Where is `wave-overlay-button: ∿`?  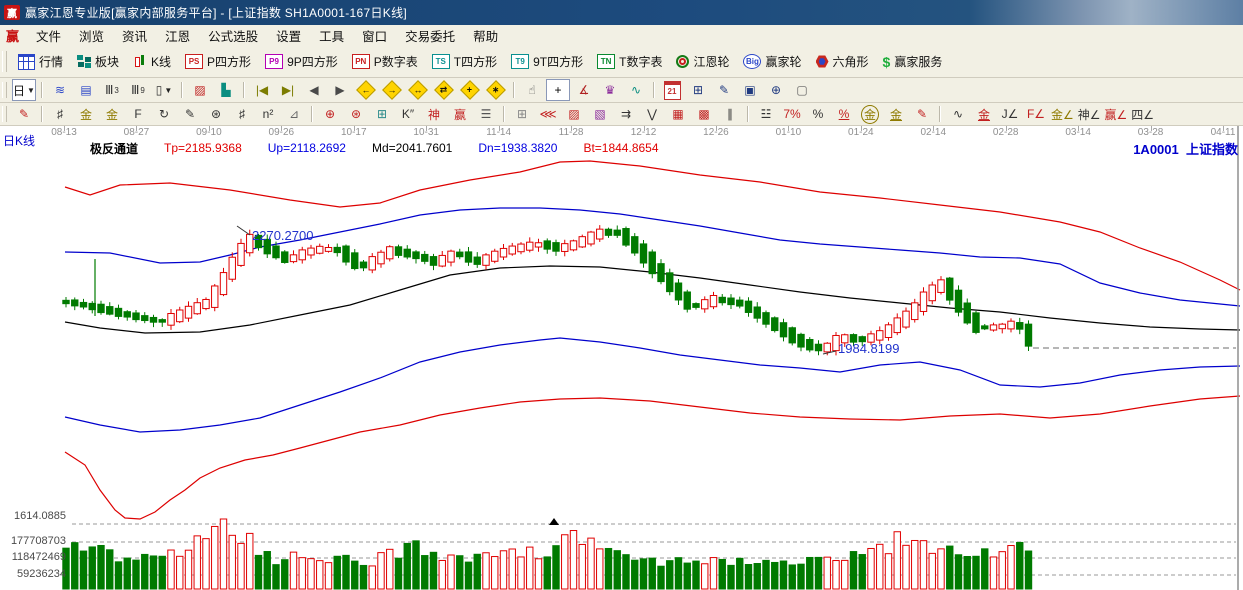 wave-overlay-button: ∿ is located at coordinates (958, 114).